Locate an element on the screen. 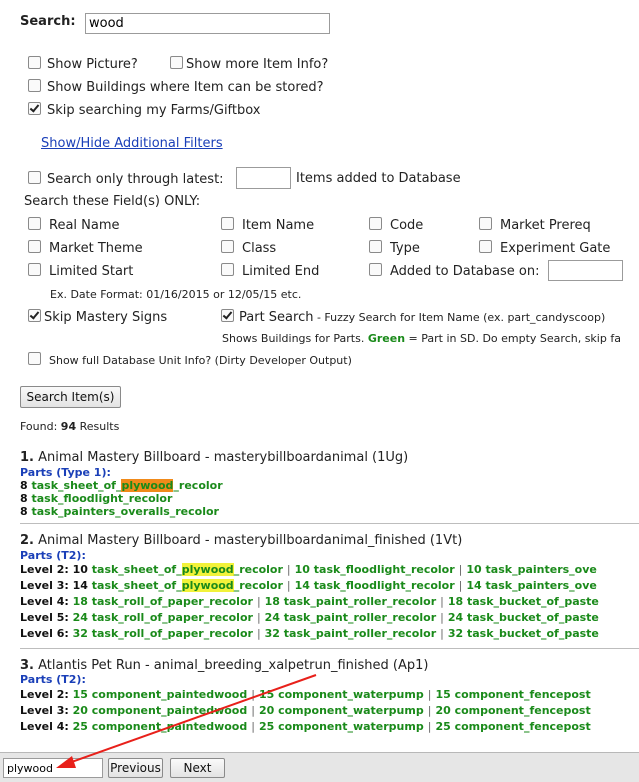 The image size is (639, 782). arrow-head is located at coordinates (66, 762).